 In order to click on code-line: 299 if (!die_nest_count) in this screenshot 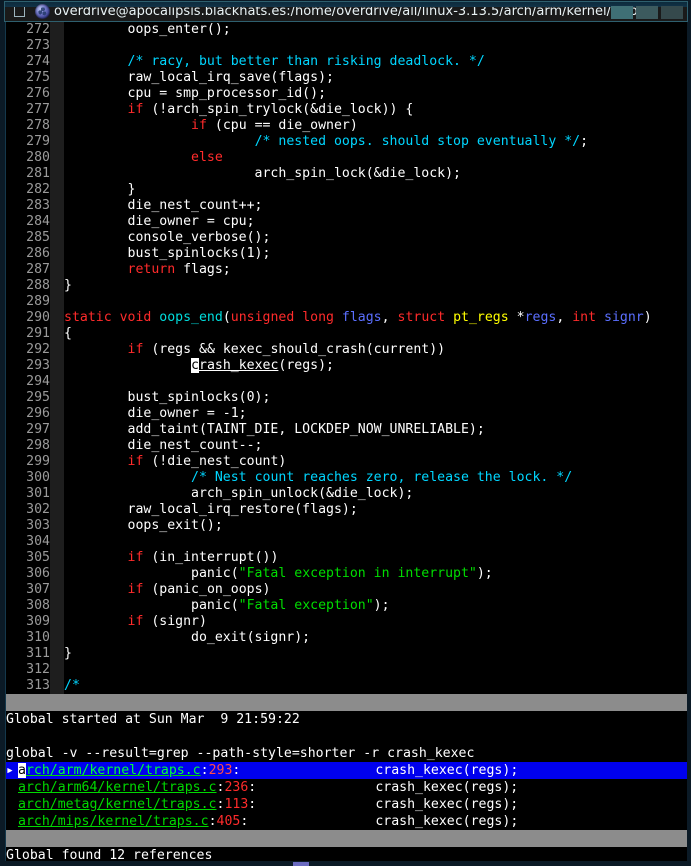, I will do `click(346, 462)`.